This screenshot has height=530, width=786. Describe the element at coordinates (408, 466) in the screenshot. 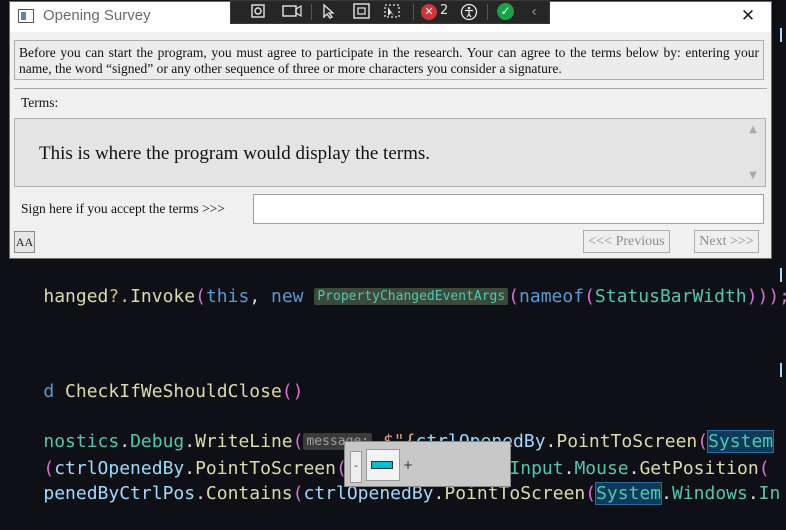

I see `zoom-in-button: +` at that location.